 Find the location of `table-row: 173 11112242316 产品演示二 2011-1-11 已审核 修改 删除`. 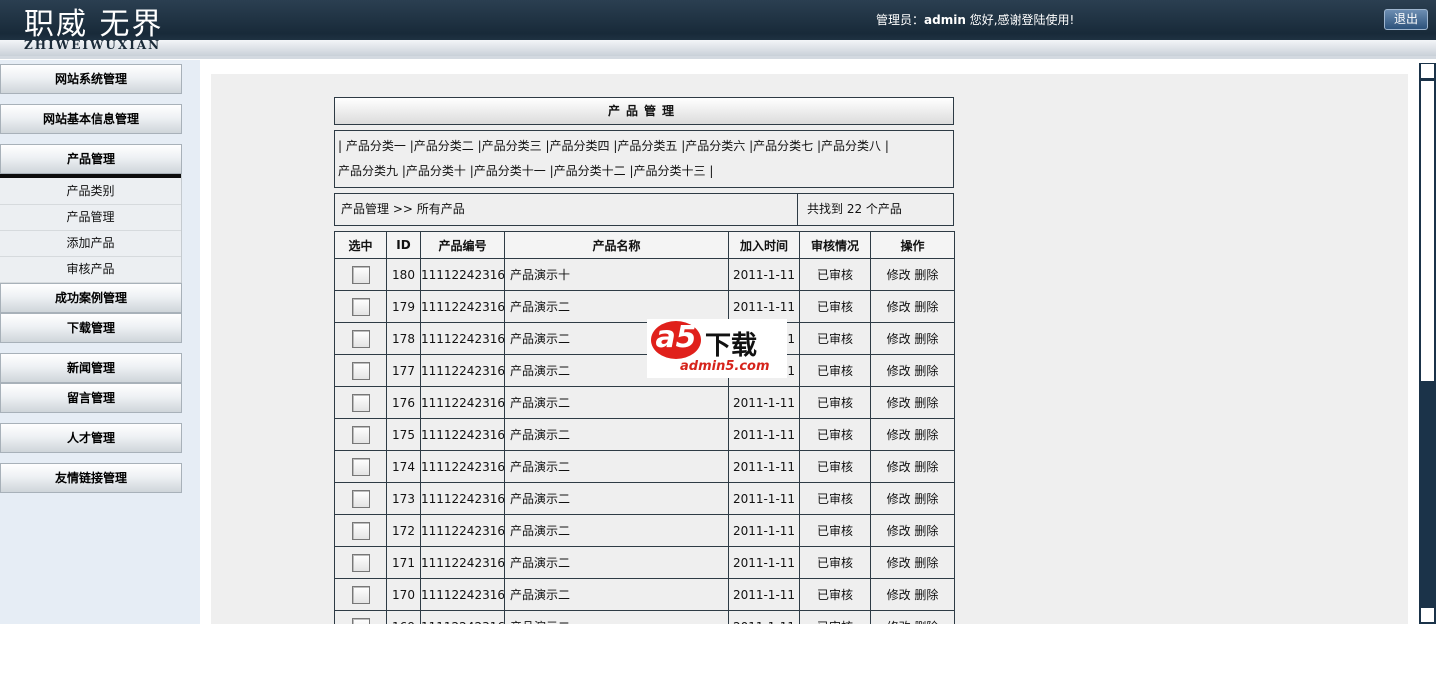

table-row: 173 11112242316 产品演示二 2011-1-11 已审核 修改 删除 is located at coordinates (644, 498).